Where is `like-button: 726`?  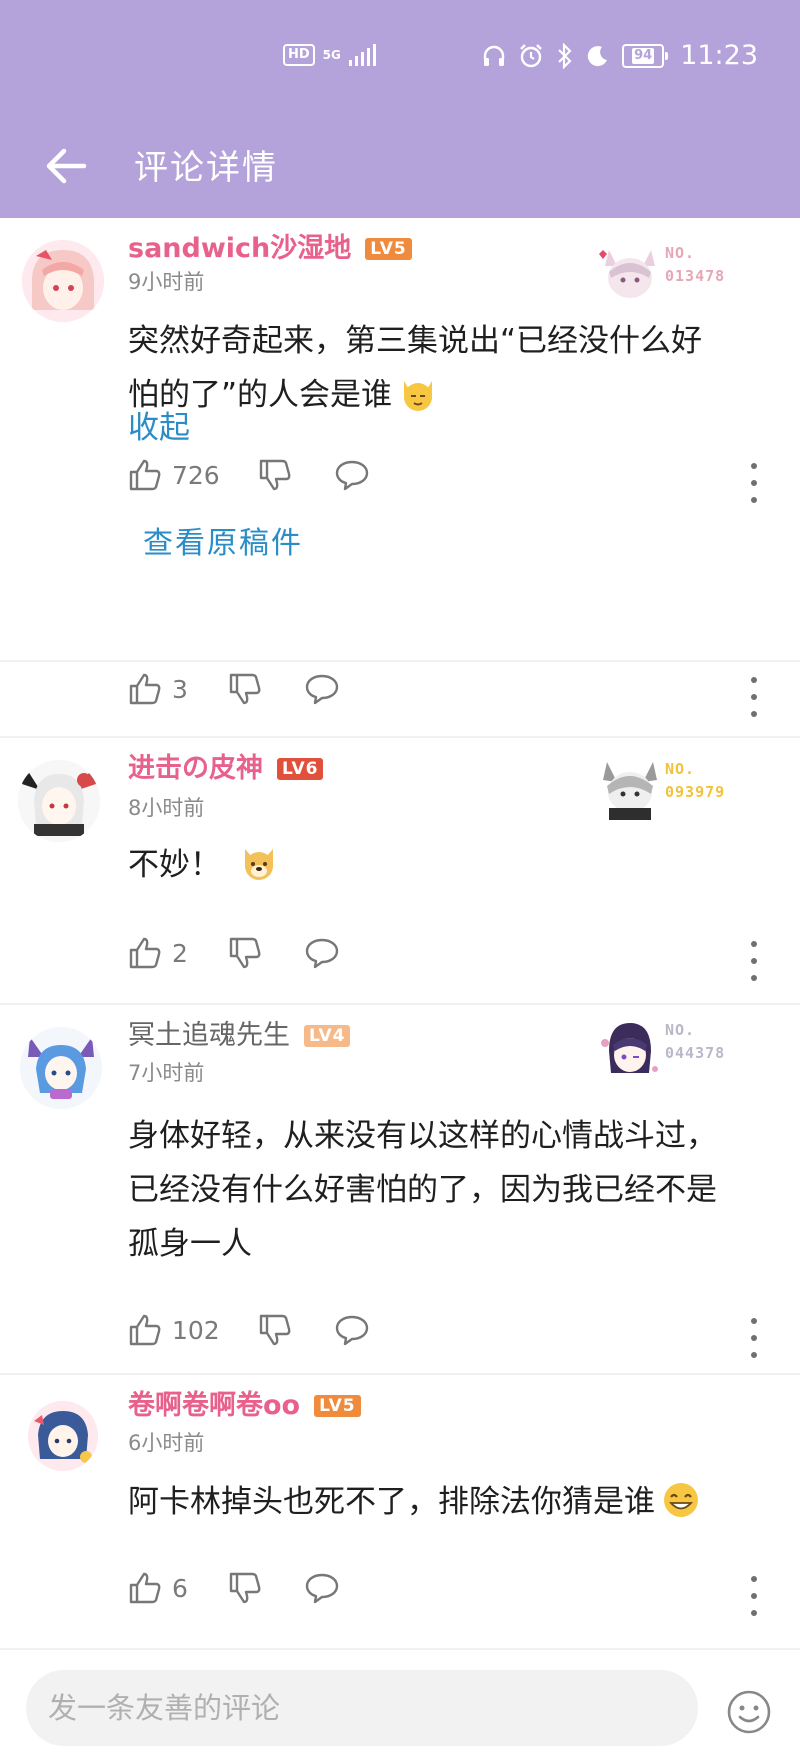
like-button: 726 is located at coordinates (174, 475).